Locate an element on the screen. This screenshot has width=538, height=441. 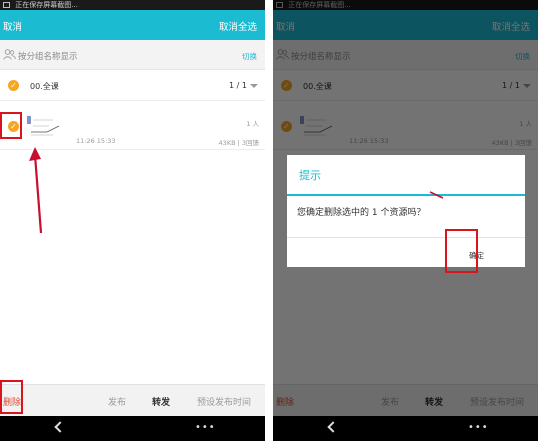
red-arrow-annotation is located at coordinates (36, 190).